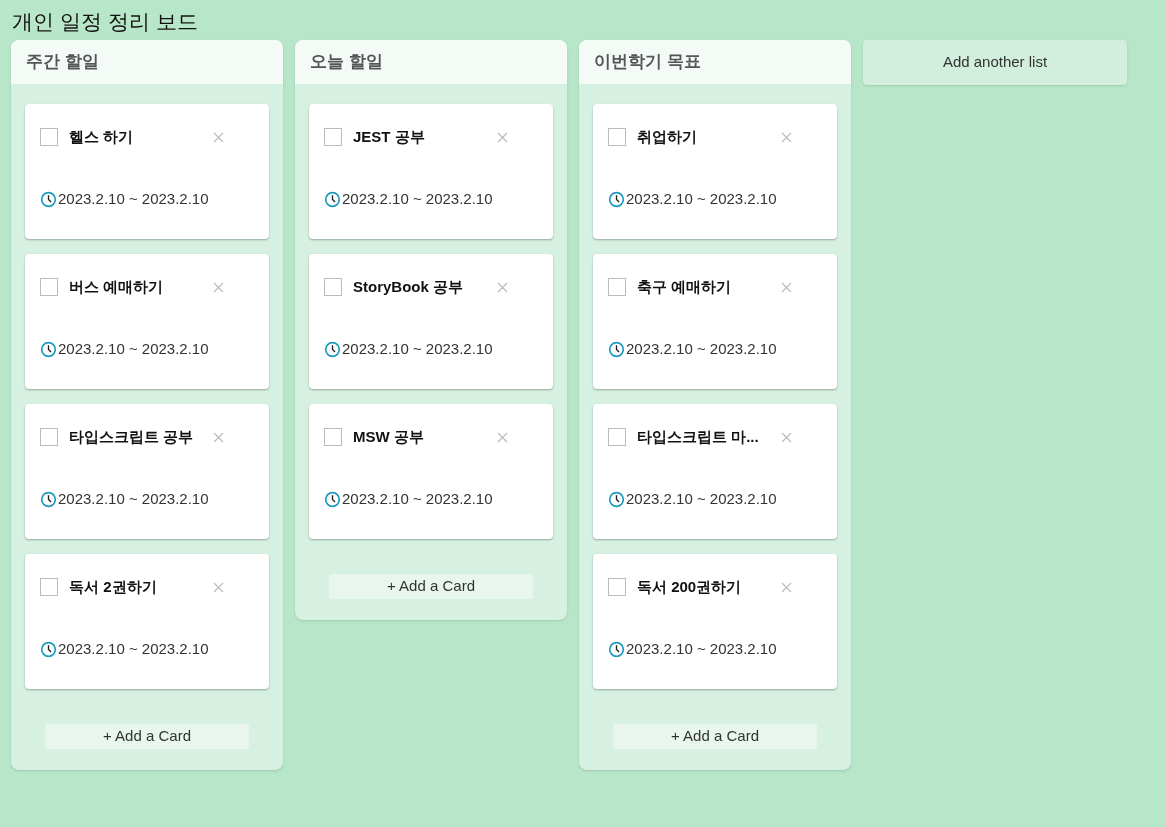 This screenshot has width=1166, height=827. I want to click on add-list-button: Add another list, so click(995, 62).